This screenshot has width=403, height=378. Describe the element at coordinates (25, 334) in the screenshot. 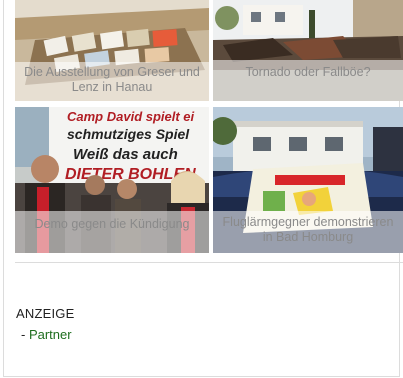

I see `partner-dash: -` at that location.